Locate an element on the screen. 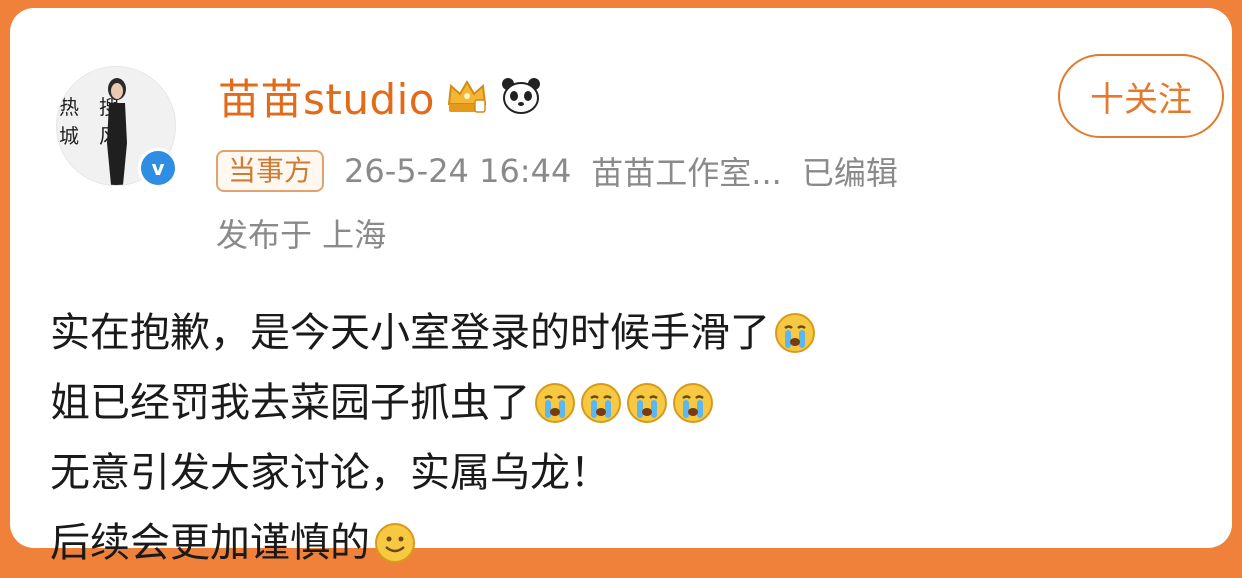 The height and width of the screenshot is (578, 1242). follow-button: 十关注 is located at coordinates (1141, 96).